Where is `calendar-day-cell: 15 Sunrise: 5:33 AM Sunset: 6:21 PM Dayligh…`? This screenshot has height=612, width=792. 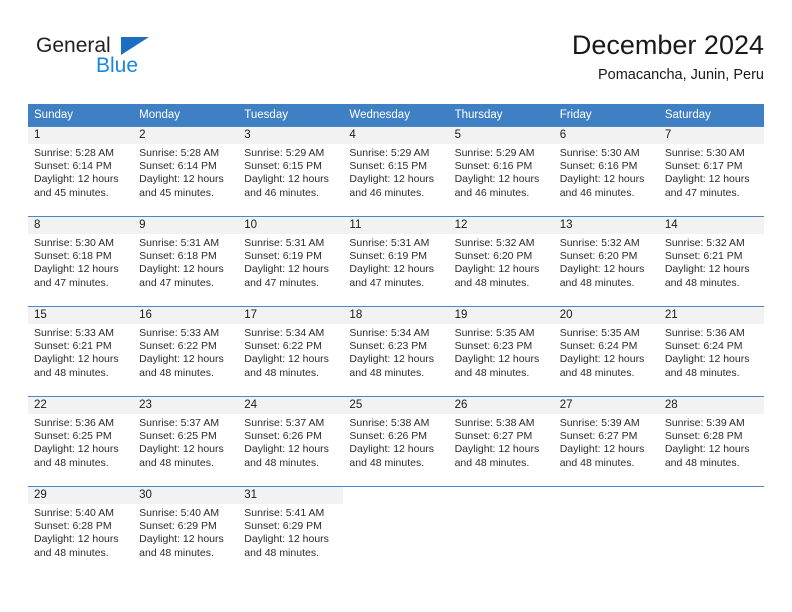 calendar-day-cell: 15 Sunrise: 5:33 AM Sunset: 6:21 PM Dayligh… is located at coordinates (81, 351).